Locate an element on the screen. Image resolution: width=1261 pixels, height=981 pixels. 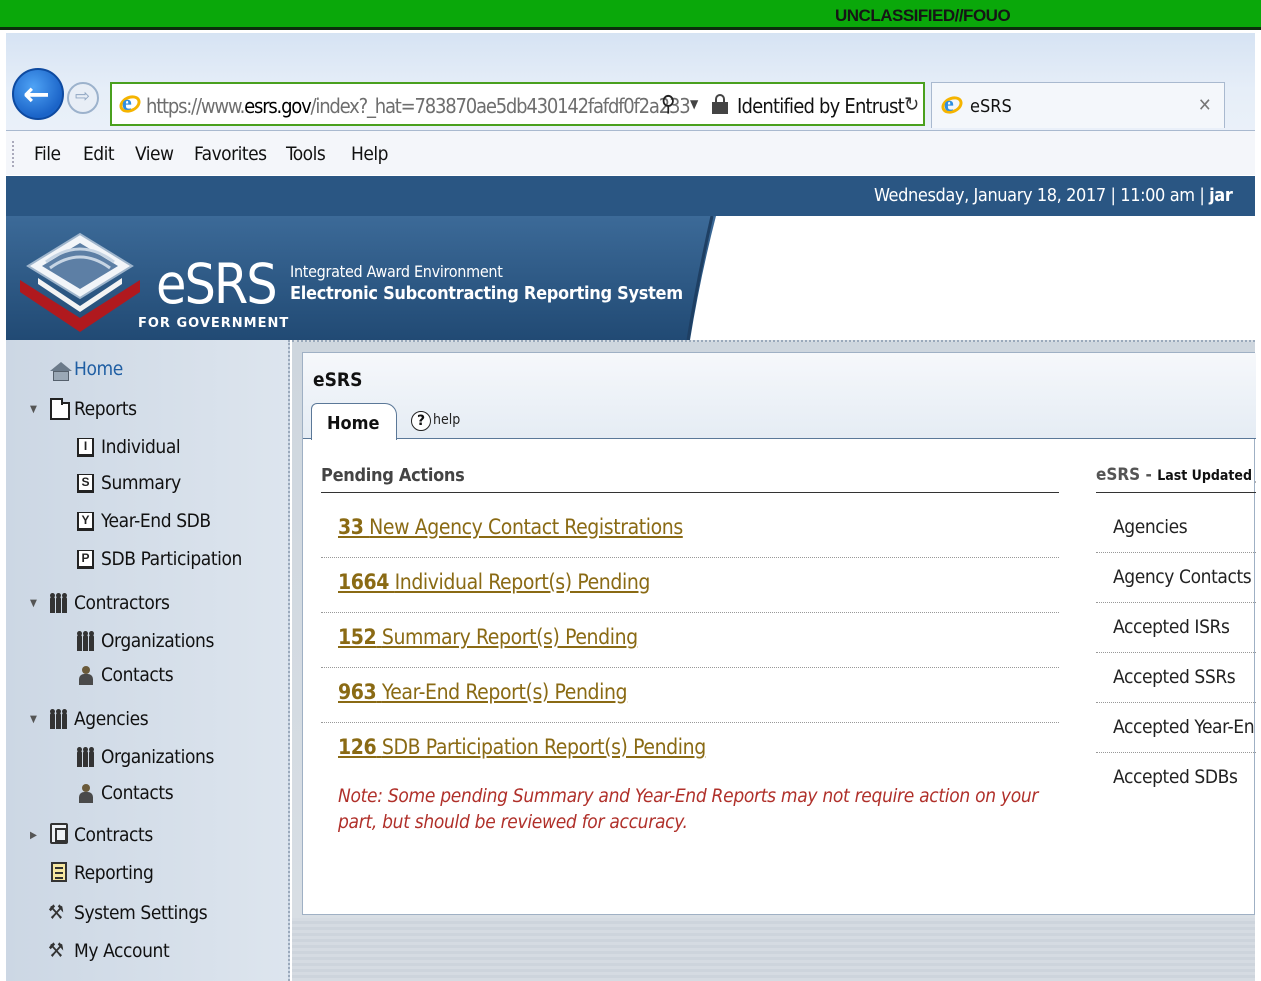
nav-contractors: Contractors is located at coordinates (122, 603).